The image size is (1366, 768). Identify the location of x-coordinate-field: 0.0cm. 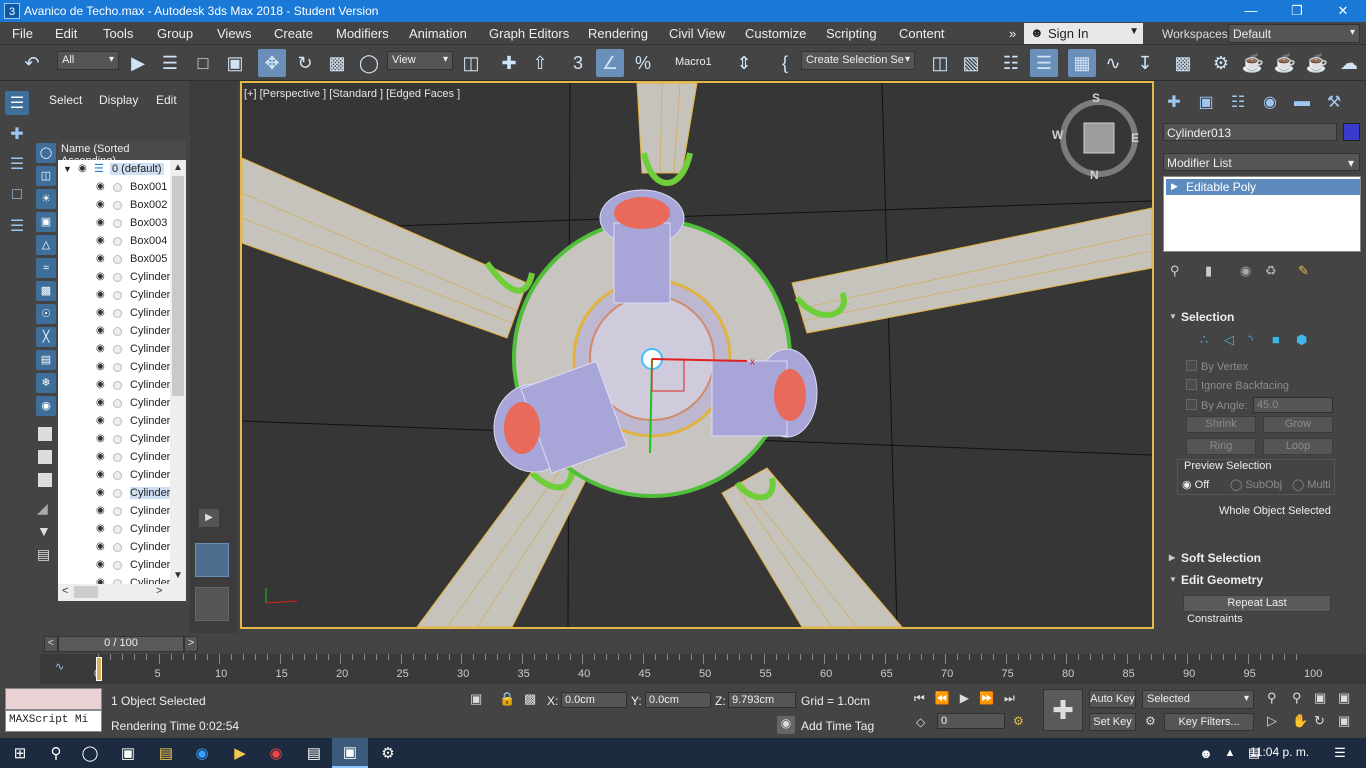
(594, 700).